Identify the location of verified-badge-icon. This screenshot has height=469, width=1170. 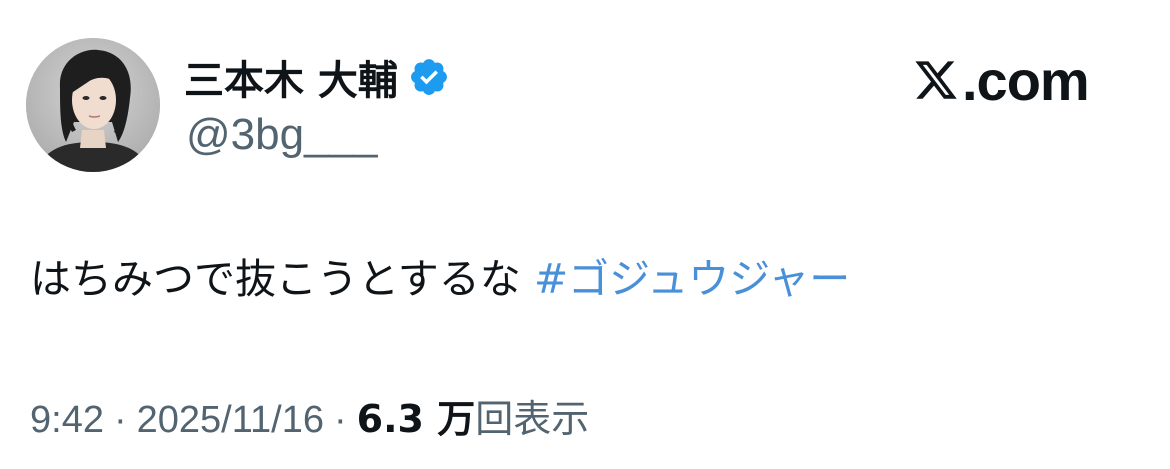
(429, 77).